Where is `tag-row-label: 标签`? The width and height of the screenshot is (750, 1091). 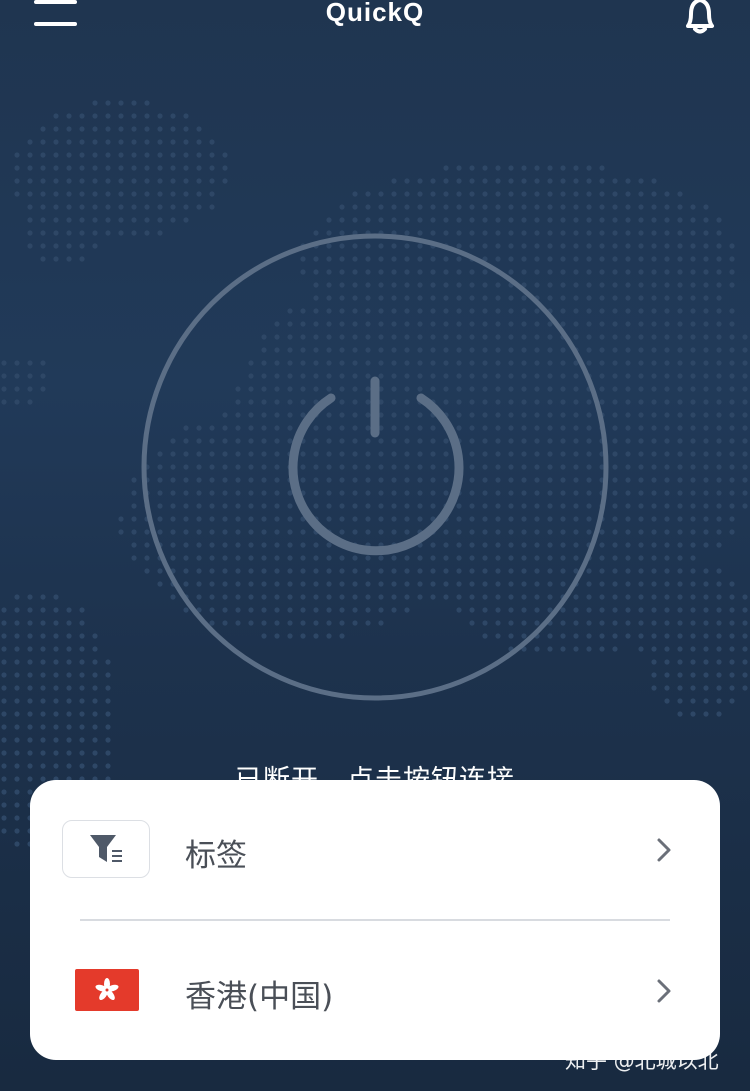
tag-row-label: 标签 is located at coordinates (216, 856).